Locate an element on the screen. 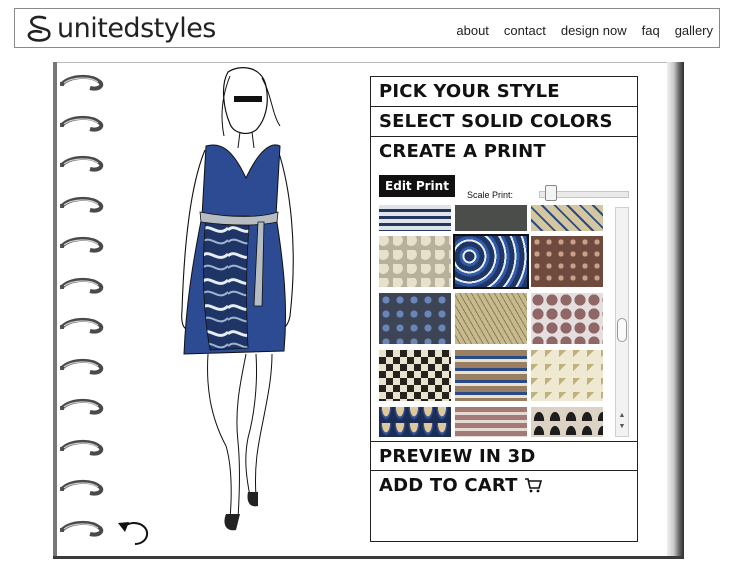 This screenshot has height=571, width=751. print-swatch-navy-stripes is located at coordinates (415, 218).